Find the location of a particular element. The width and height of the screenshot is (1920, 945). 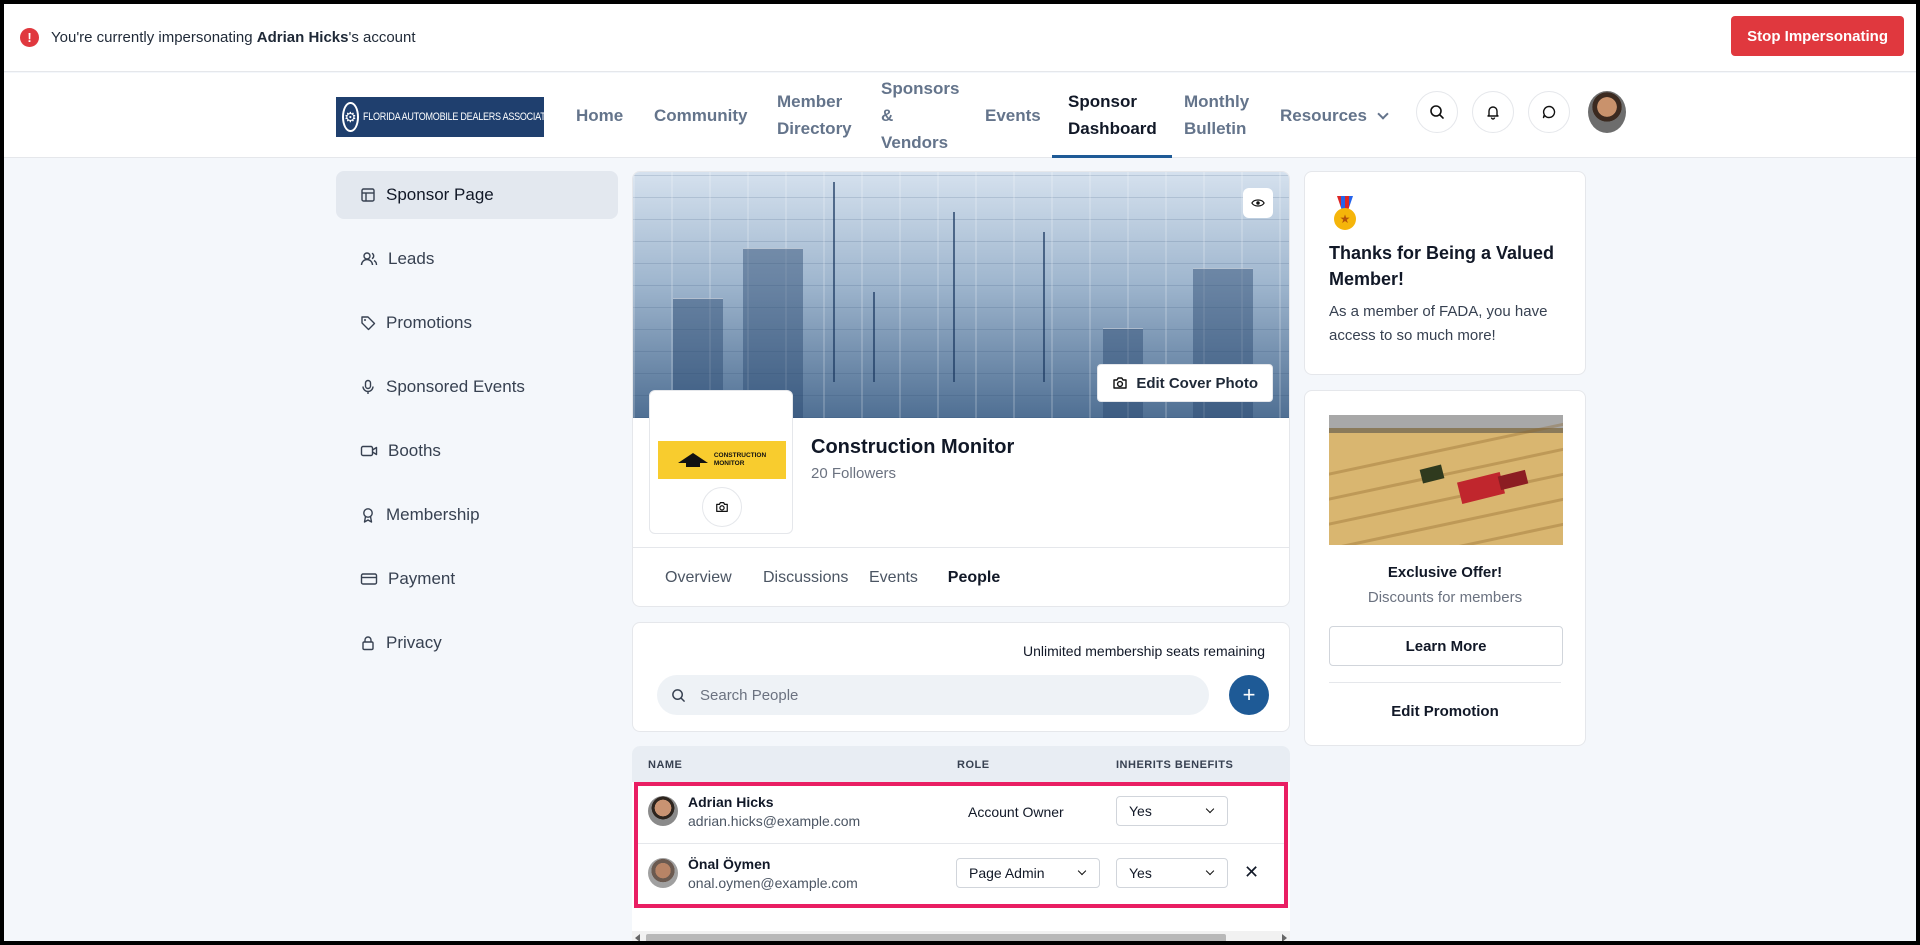

change-logo-button is located at coordinates (722, 507).